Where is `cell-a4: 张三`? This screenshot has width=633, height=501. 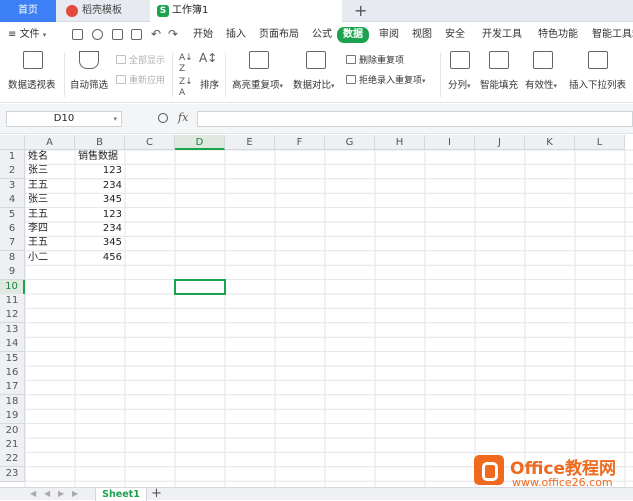 cell-a4: 张三 is located at coordinates (50, 200).